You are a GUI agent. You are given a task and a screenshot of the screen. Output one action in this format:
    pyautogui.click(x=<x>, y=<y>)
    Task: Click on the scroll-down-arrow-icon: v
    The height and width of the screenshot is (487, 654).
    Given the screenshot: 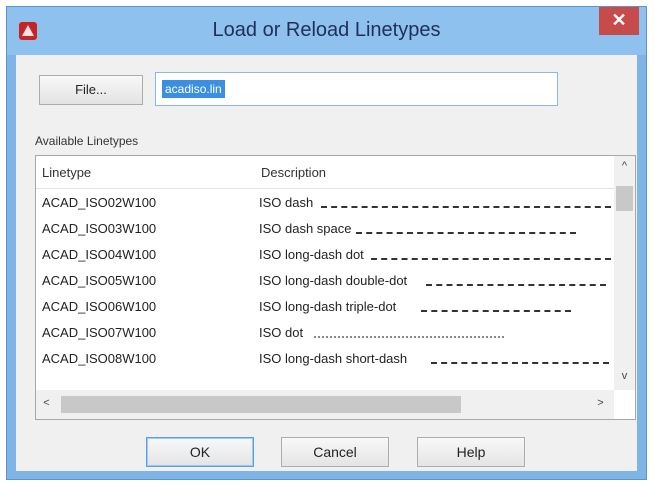 What is the action you would take?
    pyautogui.click(x=624, y=376)
    